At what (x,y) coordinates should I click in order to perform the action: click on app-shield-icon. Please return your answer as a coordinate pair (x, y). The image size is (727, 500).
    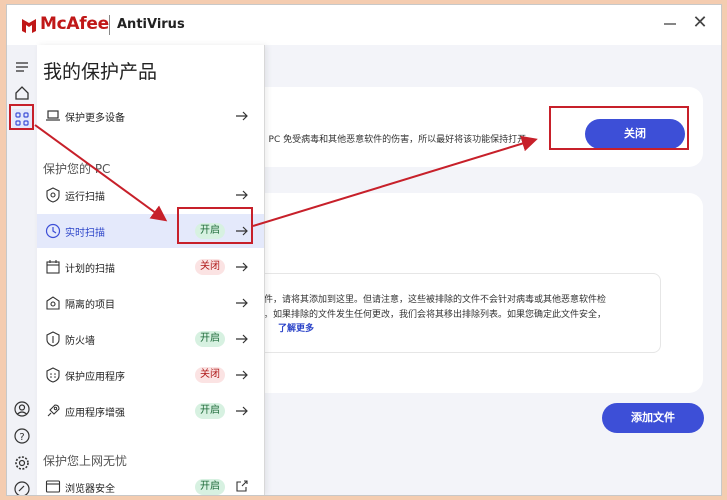
    Looking at the image, I should click on (53, 375).